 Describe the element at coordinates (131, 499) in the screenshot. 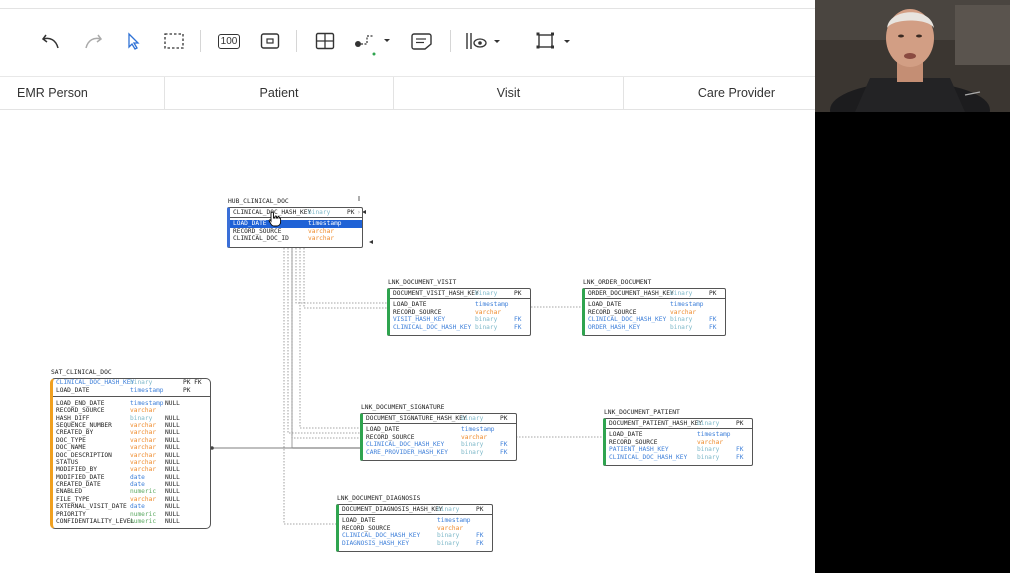

I see `table-row: FILE_TYPE varchar NULL` at that location.